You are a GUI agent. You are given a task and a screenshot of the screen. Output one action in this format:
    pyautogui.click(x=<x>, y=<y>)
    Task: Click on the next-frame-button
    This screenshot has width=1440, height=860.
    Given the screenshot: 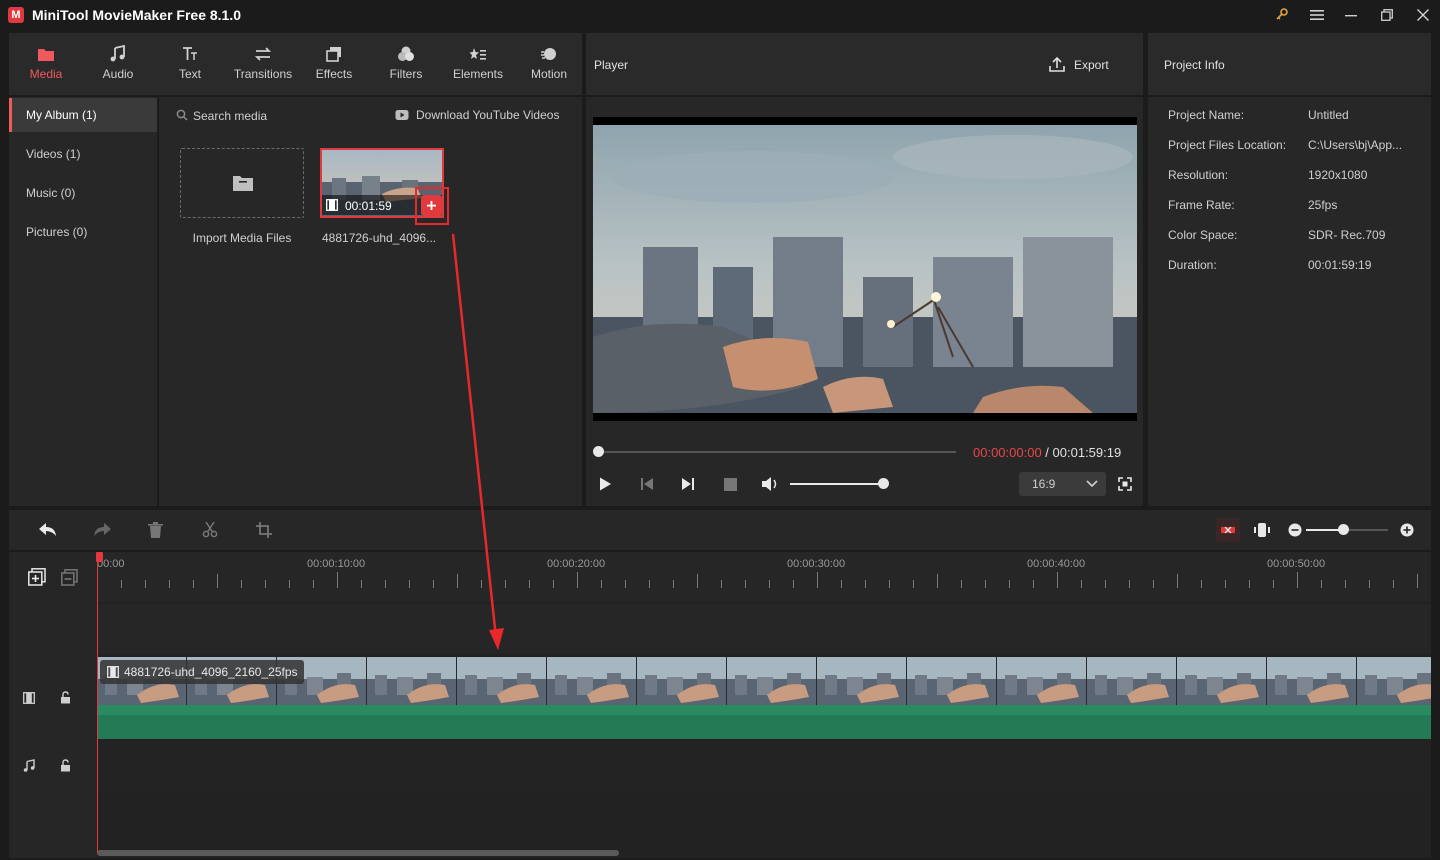 What is the action you would take?
    pyautogui.click(x=688, y=485)
    